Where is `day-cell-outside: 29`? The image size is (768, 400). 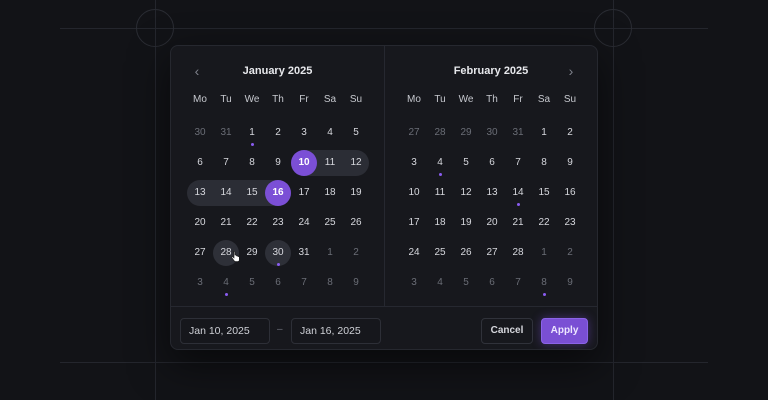 day-cell-outside: 29 is located at coordinates (466, 133).